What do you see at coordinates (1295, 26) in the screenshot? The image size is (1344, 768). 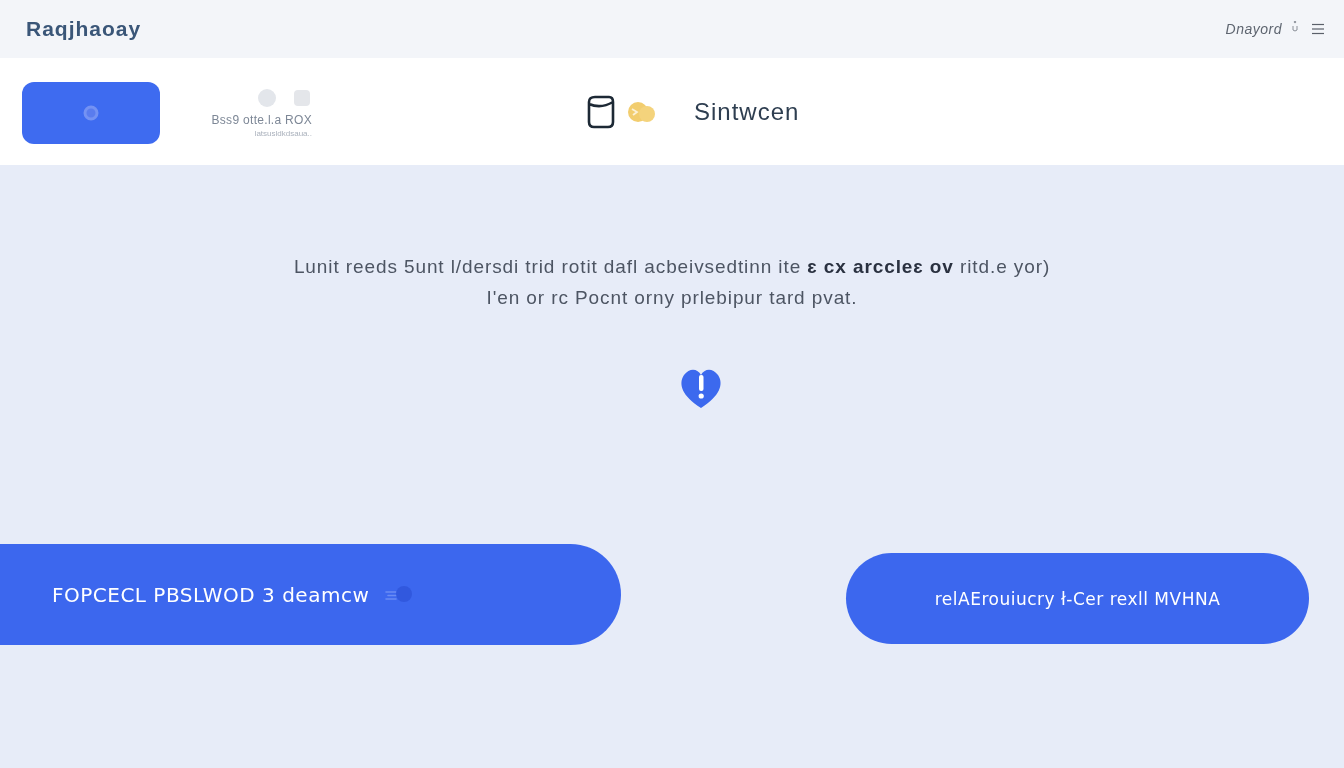 I see `small-glyph-icon` at bounding box center [1295, 26].